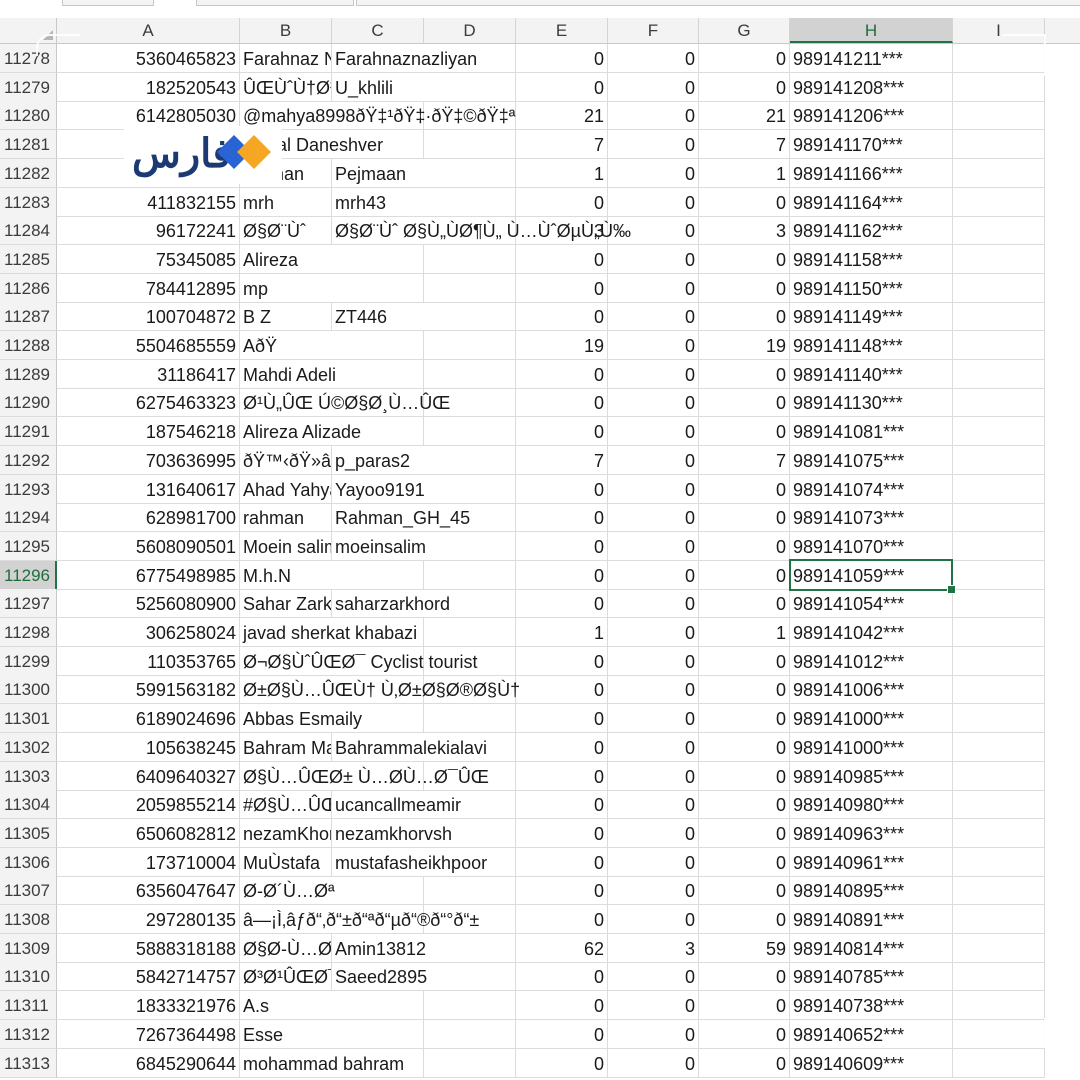  Describe the element at coordinates (424, 948) in the screenshot. I see `cell-c: Amin13812` at that location.